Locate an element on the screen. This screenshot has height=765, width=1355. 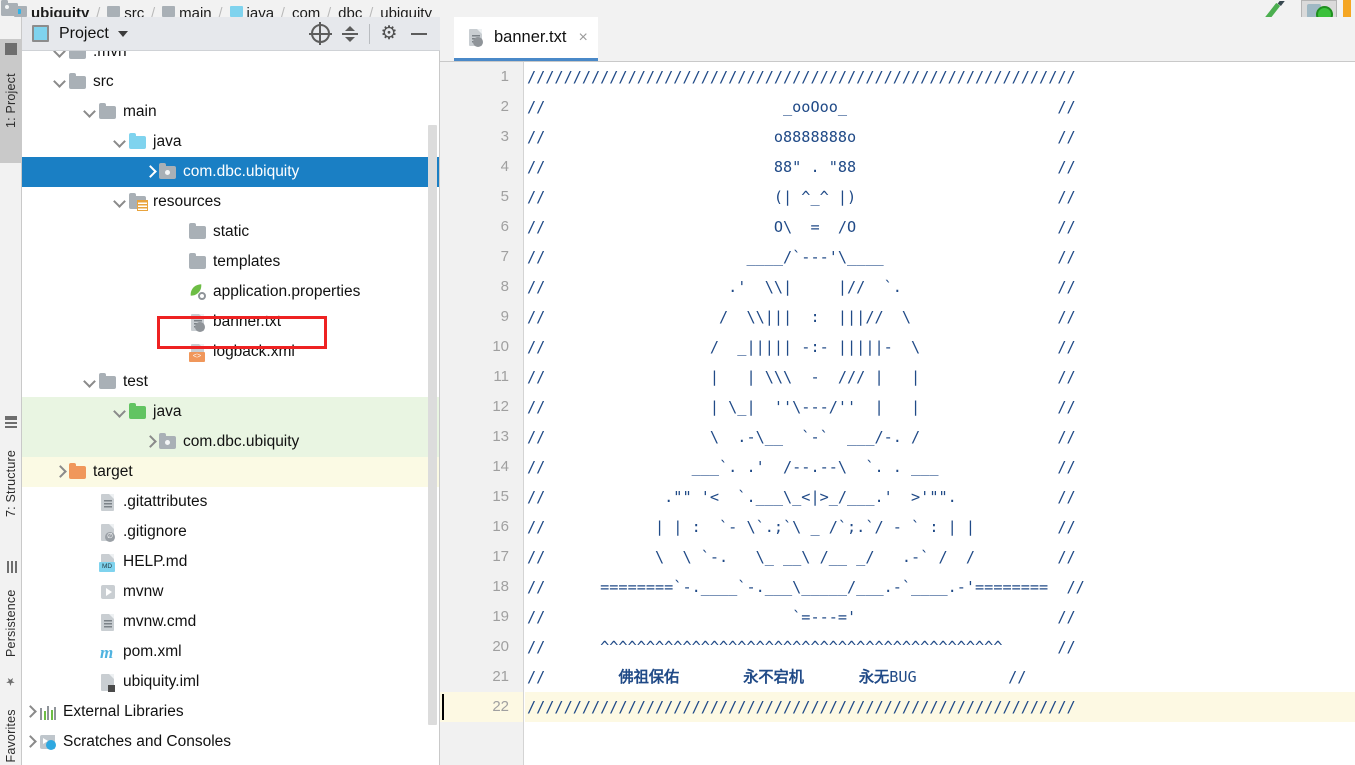
tree-item-test: test is located at coordinates (231, 382).